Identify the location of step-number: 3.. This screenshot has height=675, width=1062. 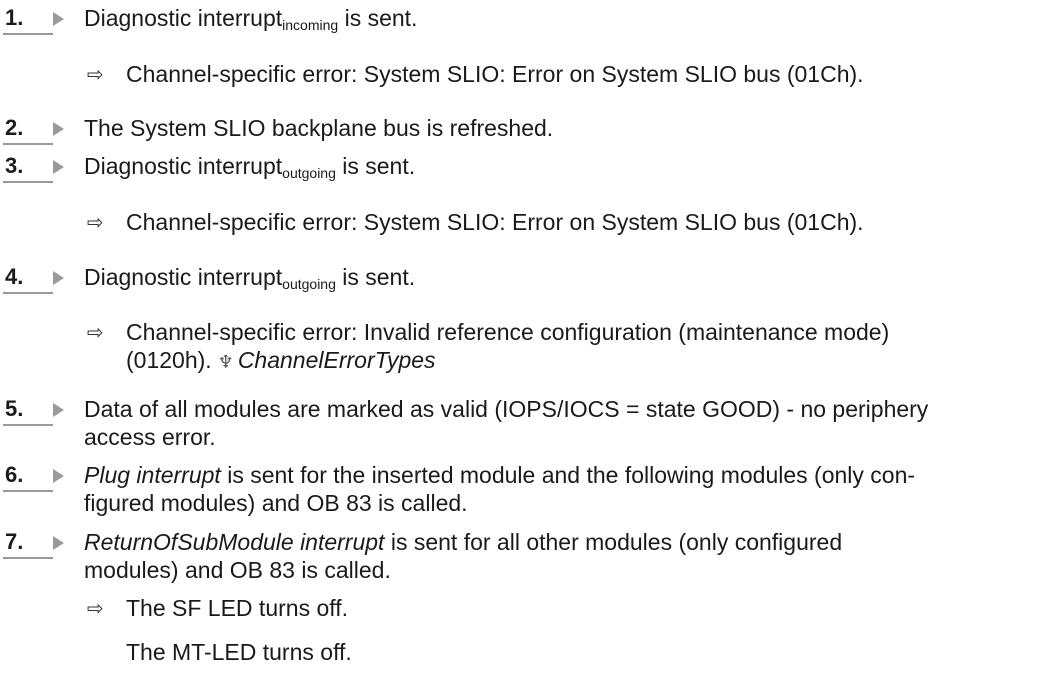
(14, 165).